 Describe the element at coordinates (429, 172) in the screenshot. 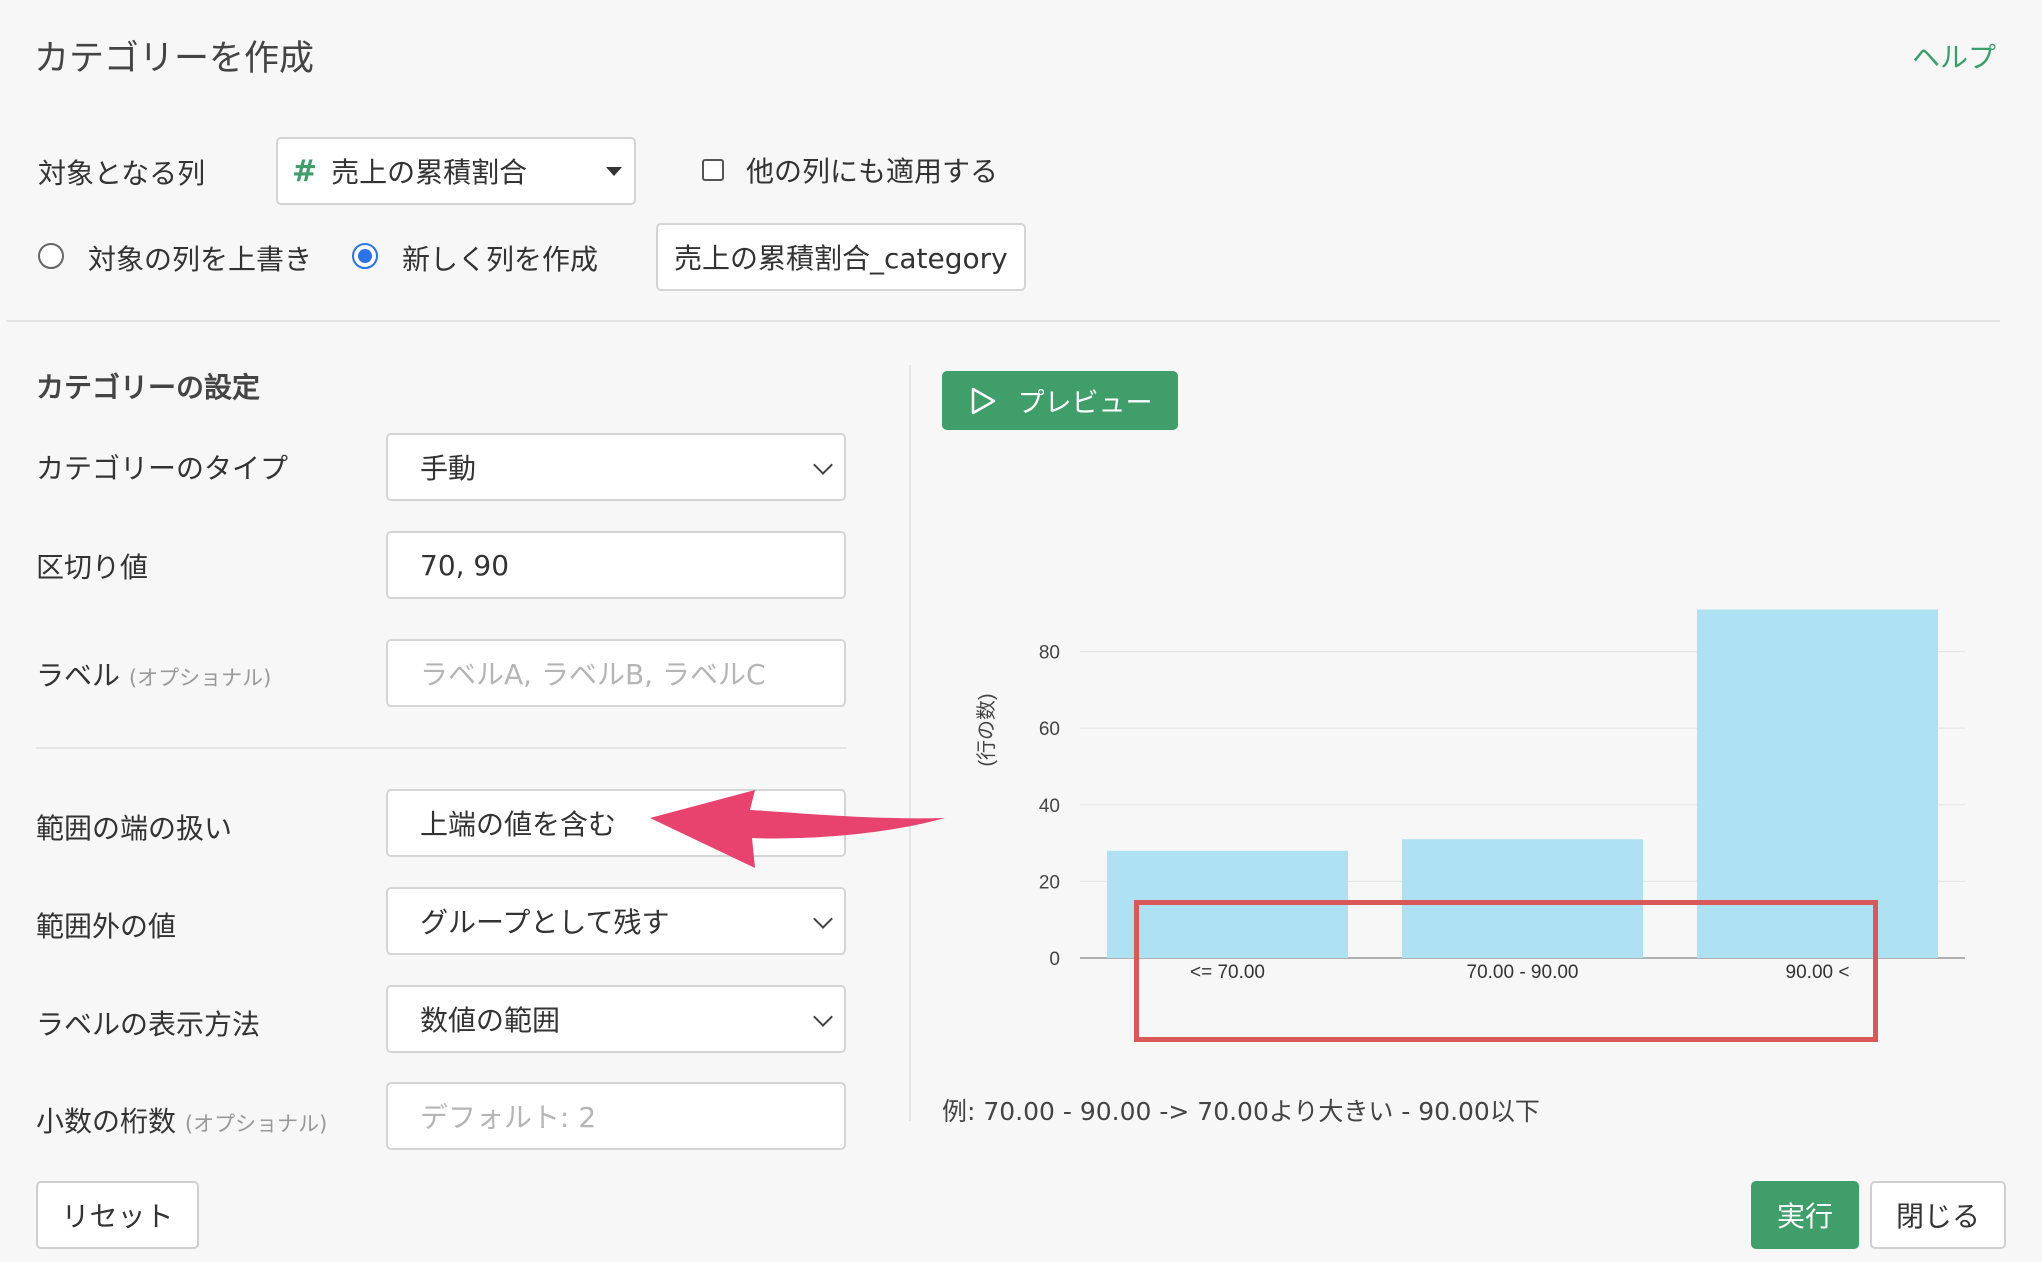

I see `target-column-value: 売上の累積割合` at that location.